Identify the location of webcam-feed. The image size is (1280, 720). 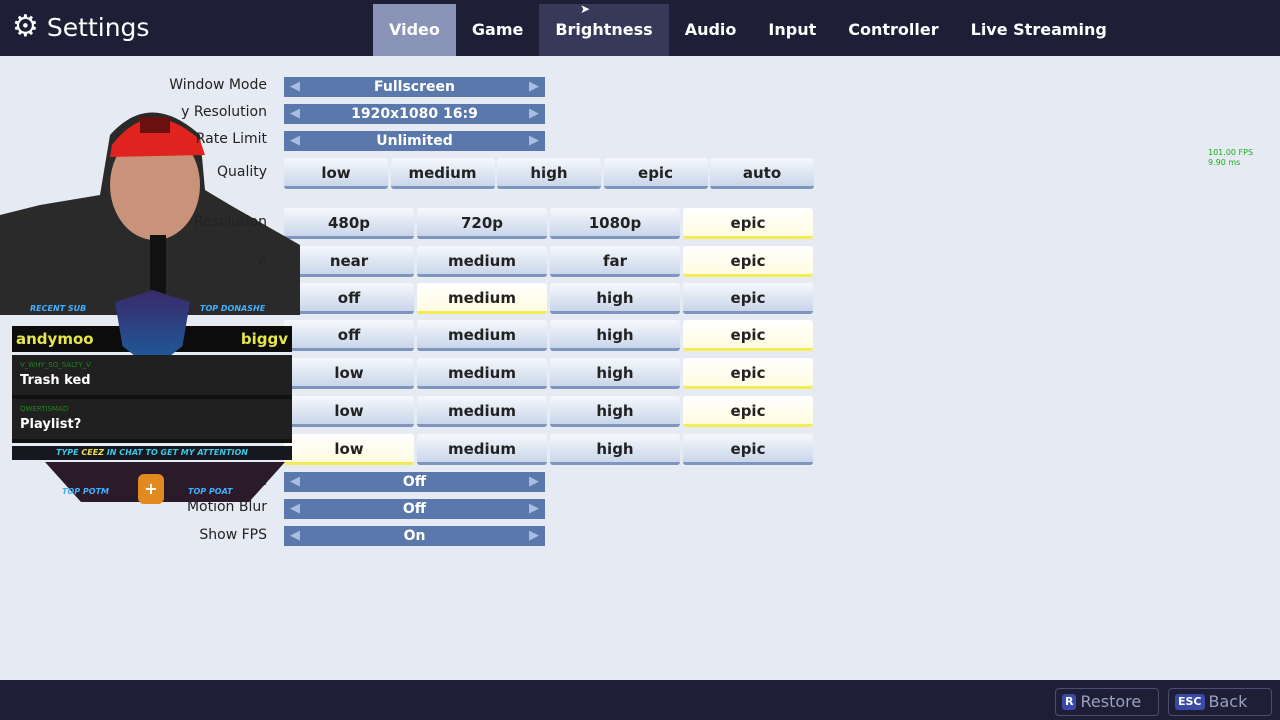
(150, 213).